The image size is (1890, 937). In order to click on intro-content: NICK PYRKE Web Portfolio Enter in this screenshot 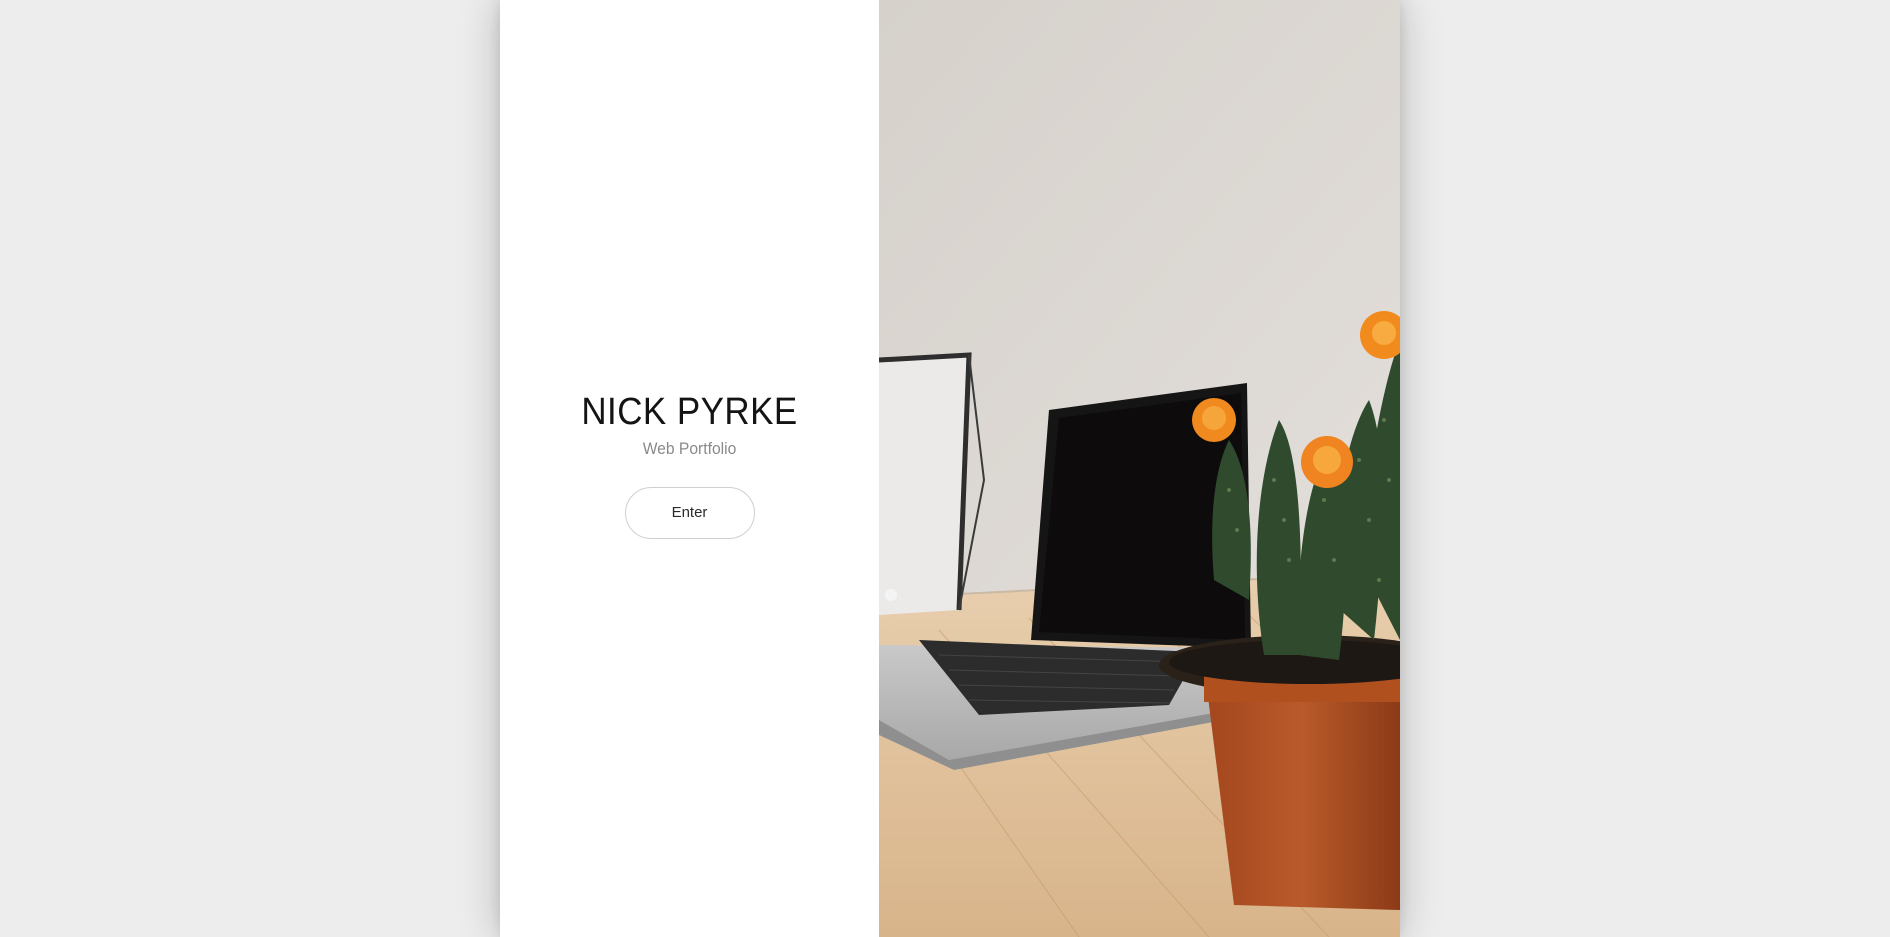, I will do `click(689, 464)`.